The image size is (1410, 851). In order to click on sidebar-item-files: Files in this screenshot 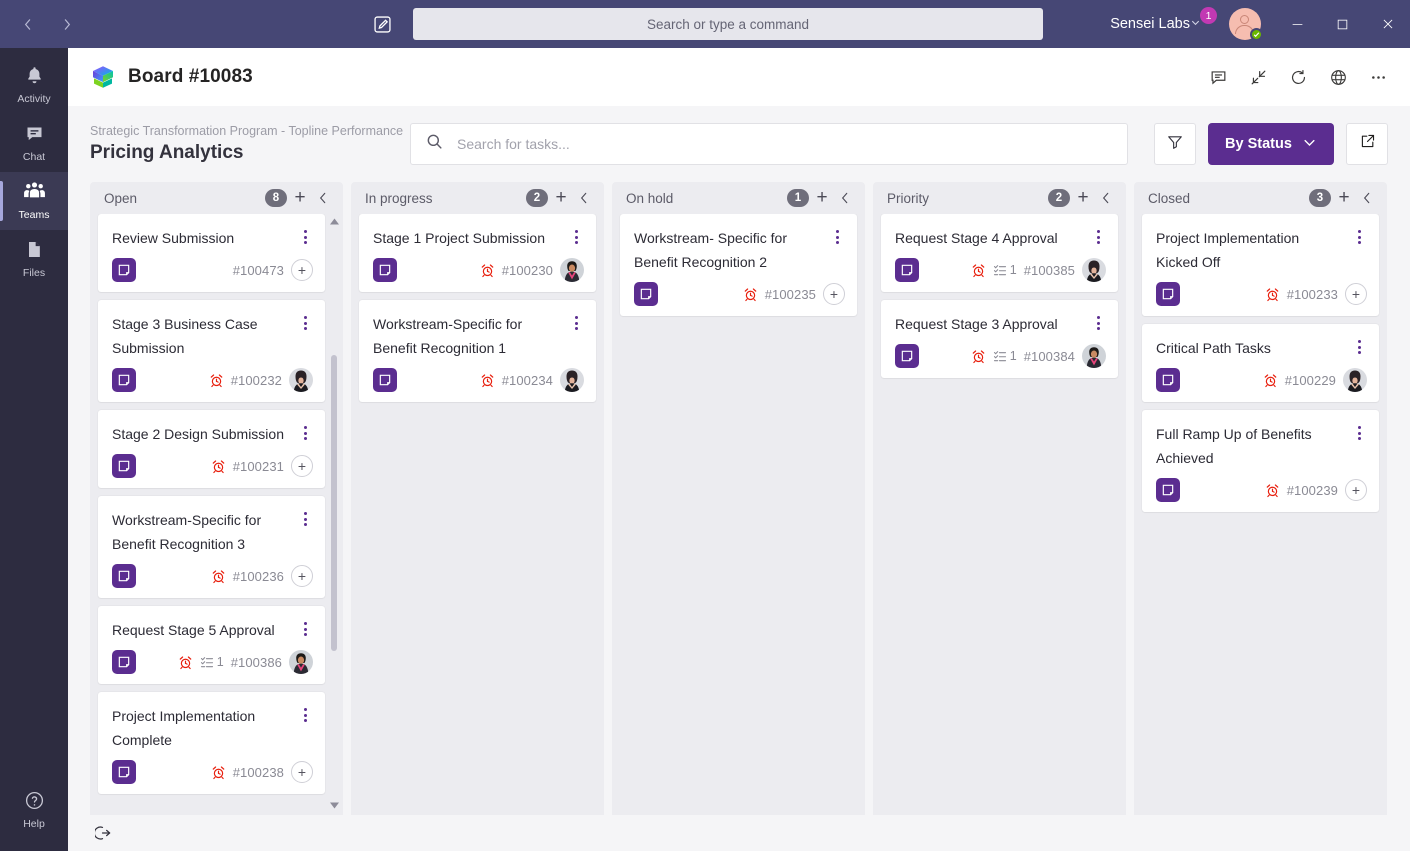, I will do `click(34, 259)`.